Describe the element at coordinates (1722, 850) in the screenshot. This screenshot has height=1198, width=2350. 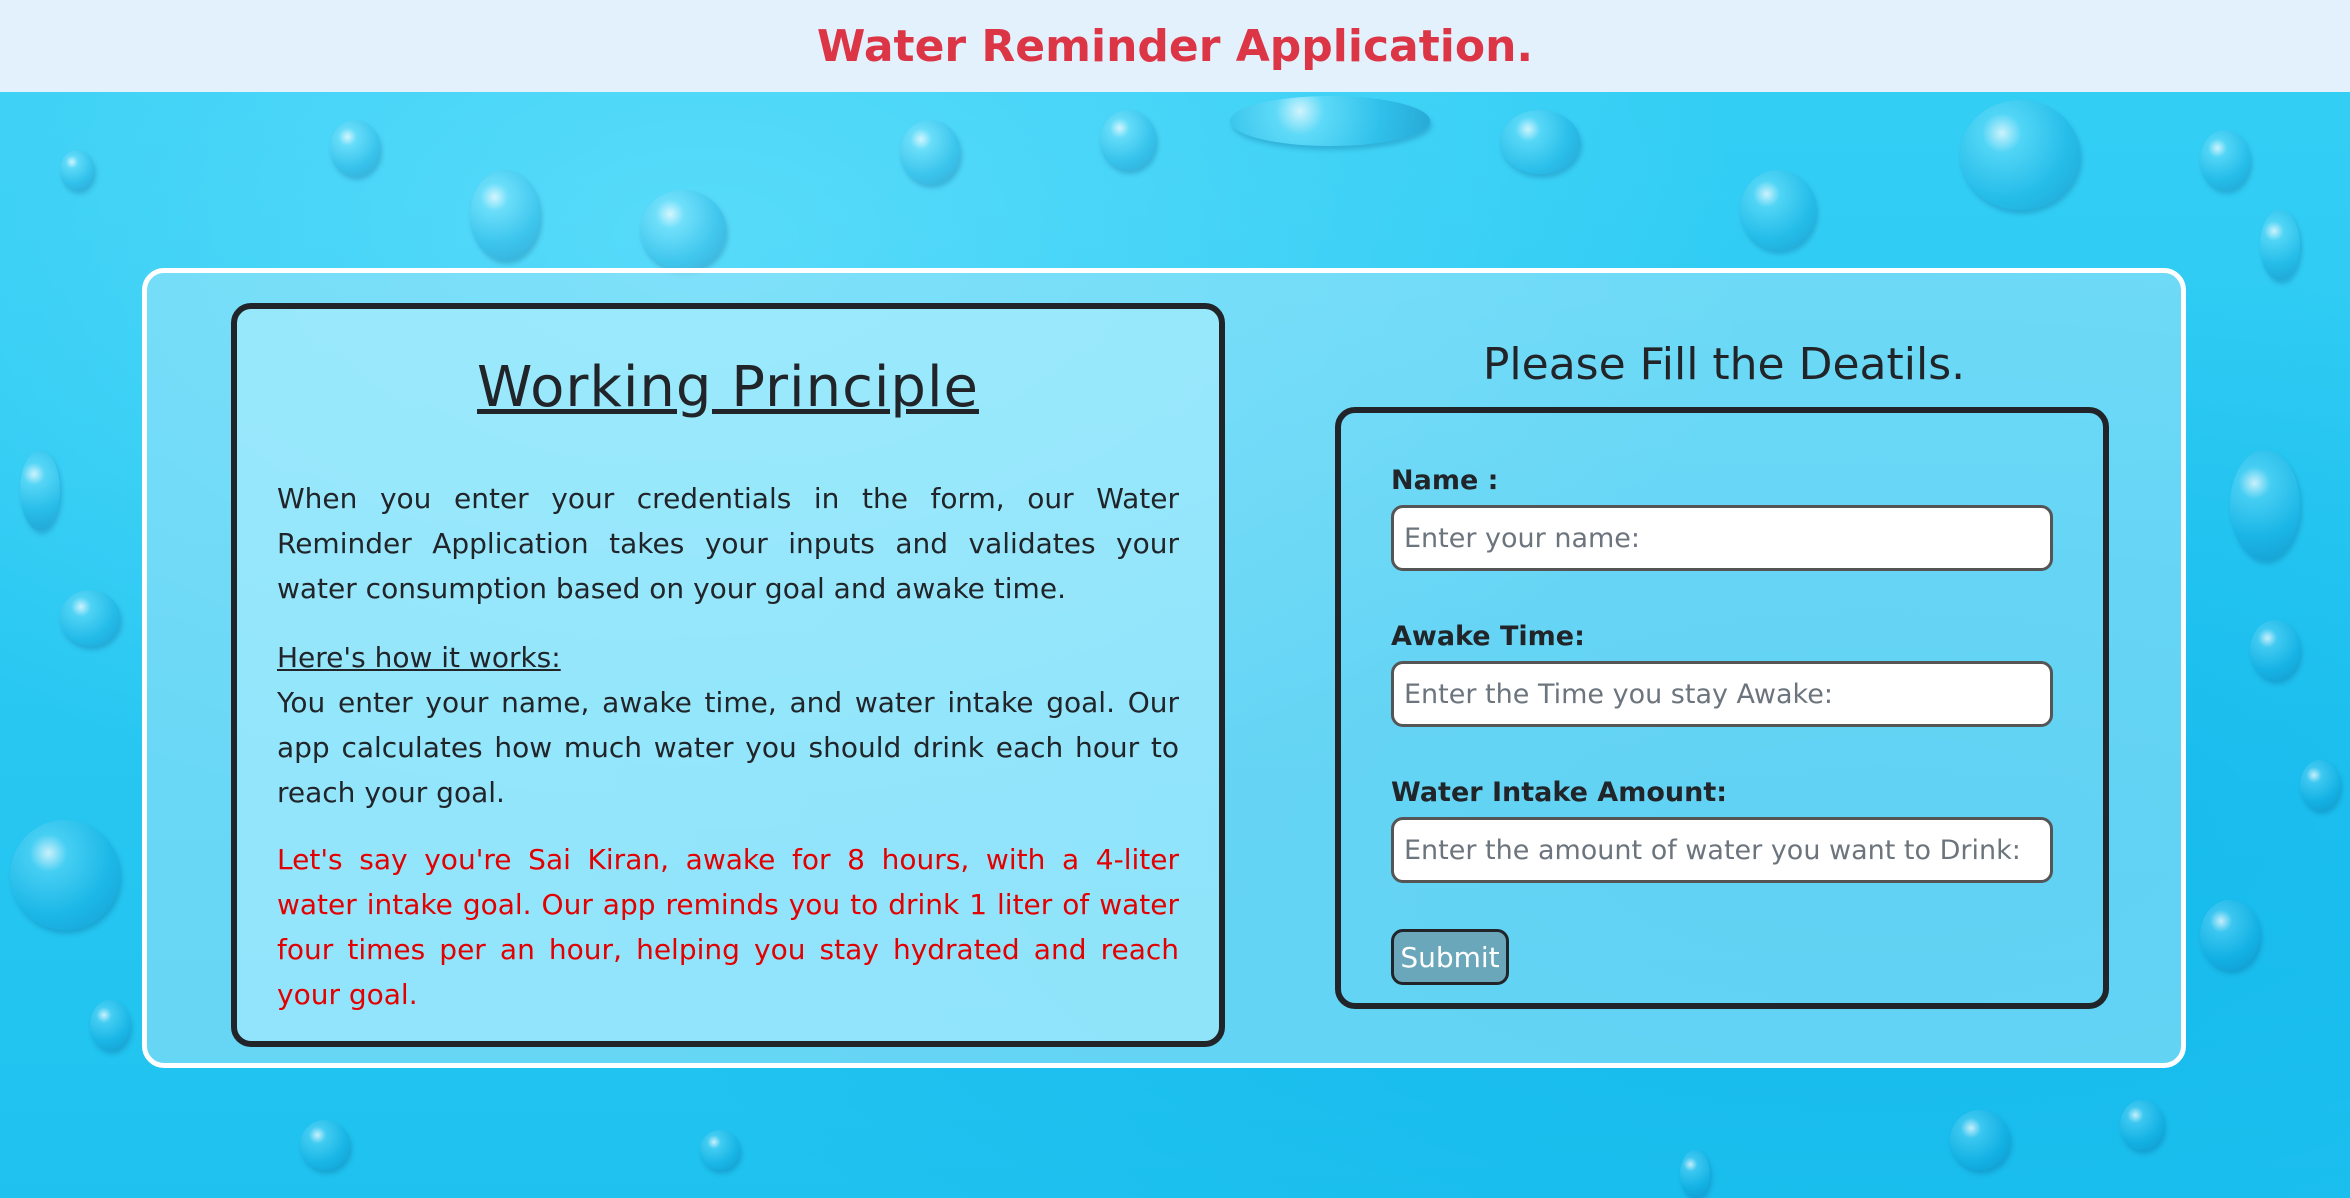
I see `water-intake-input` at that location.